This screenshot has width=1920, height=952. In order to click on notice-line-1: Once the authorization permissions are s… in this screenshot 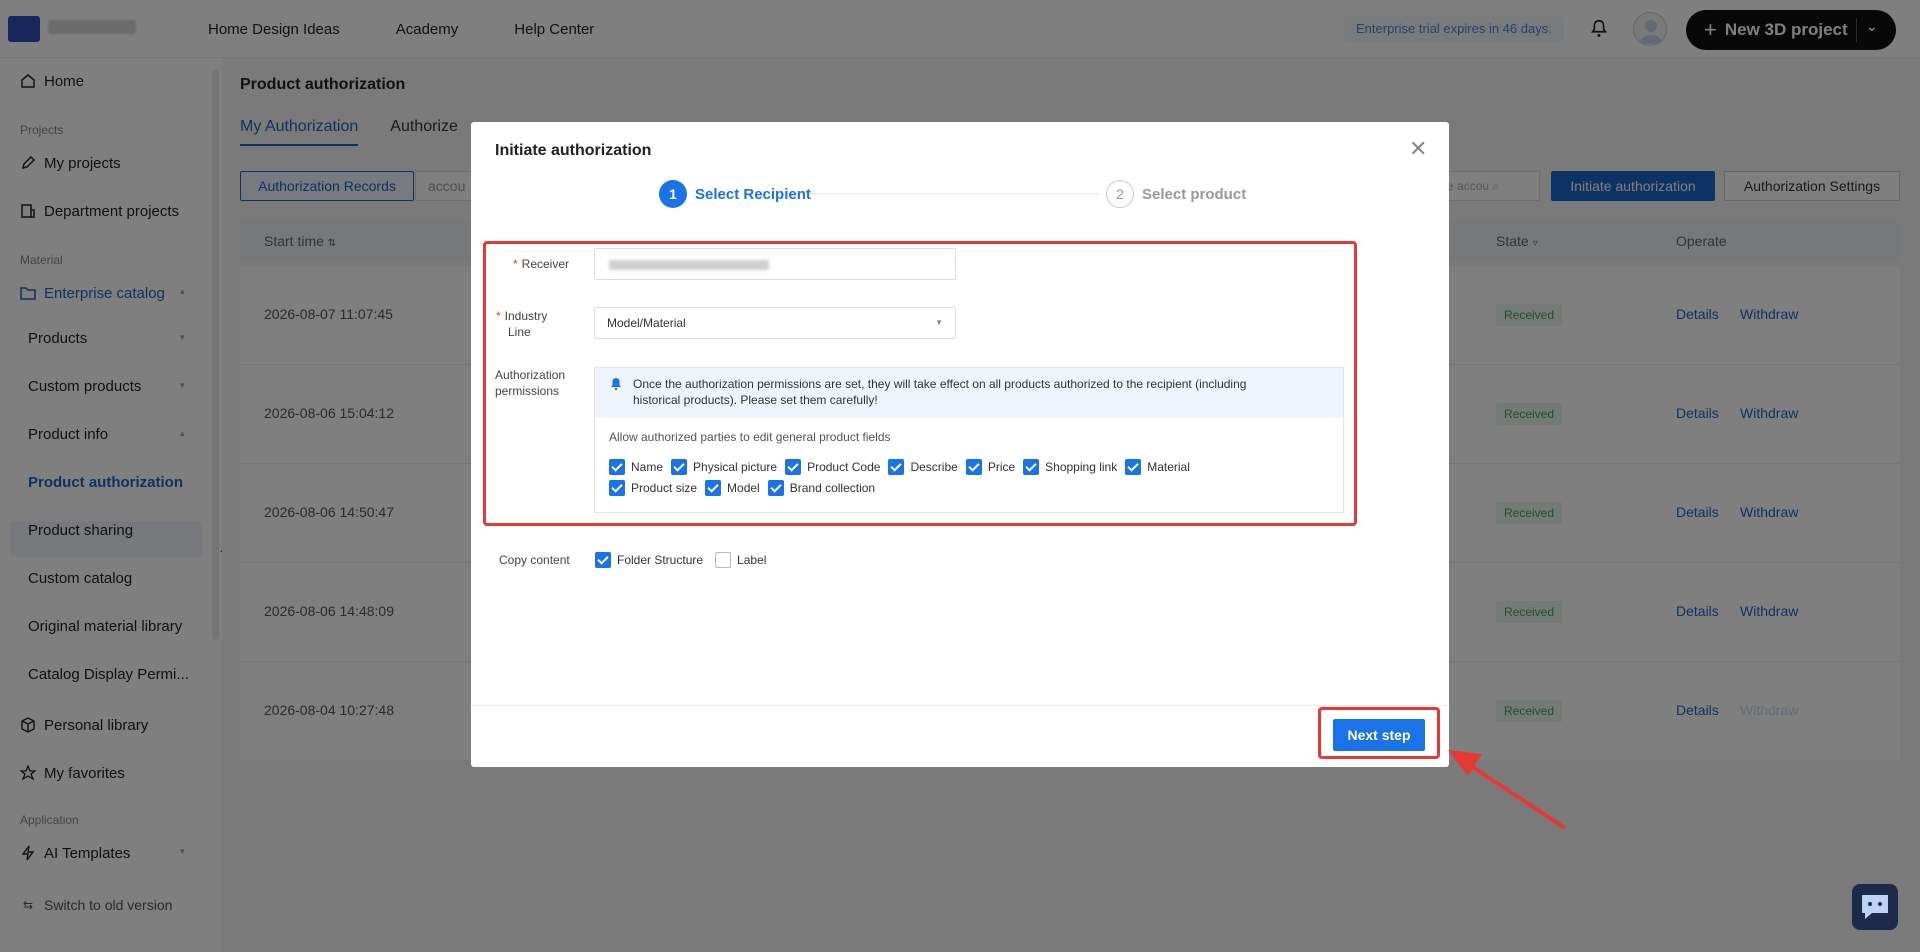, I will do `click(940, 384)`.